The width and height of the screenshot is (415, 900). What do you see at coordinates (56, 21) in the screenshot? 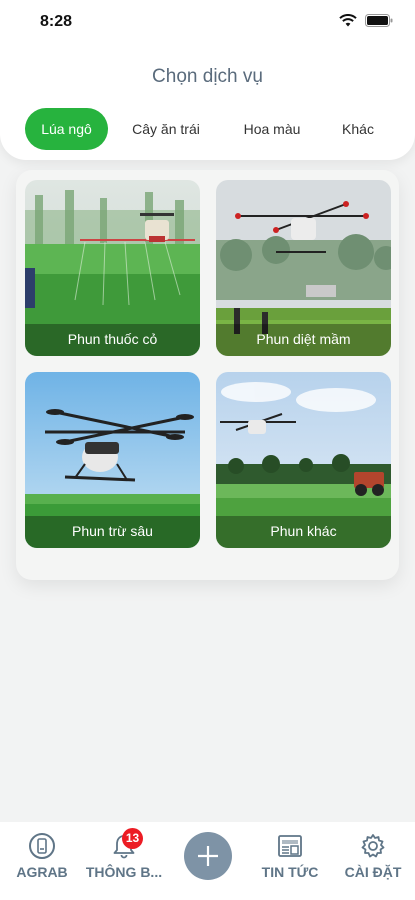
I see `status-time: 8:28` at bounding box center [56, 21].